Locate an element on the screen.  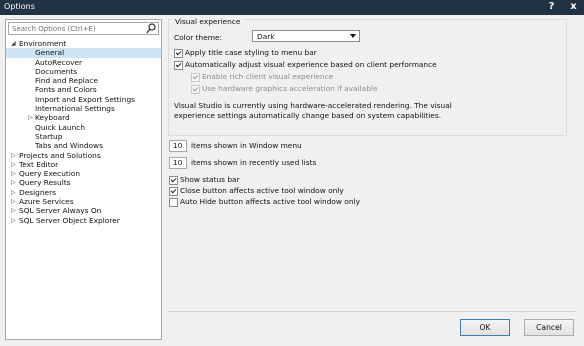
tree-item-label: Fonts and Colors is located at coordinates (66, 90).